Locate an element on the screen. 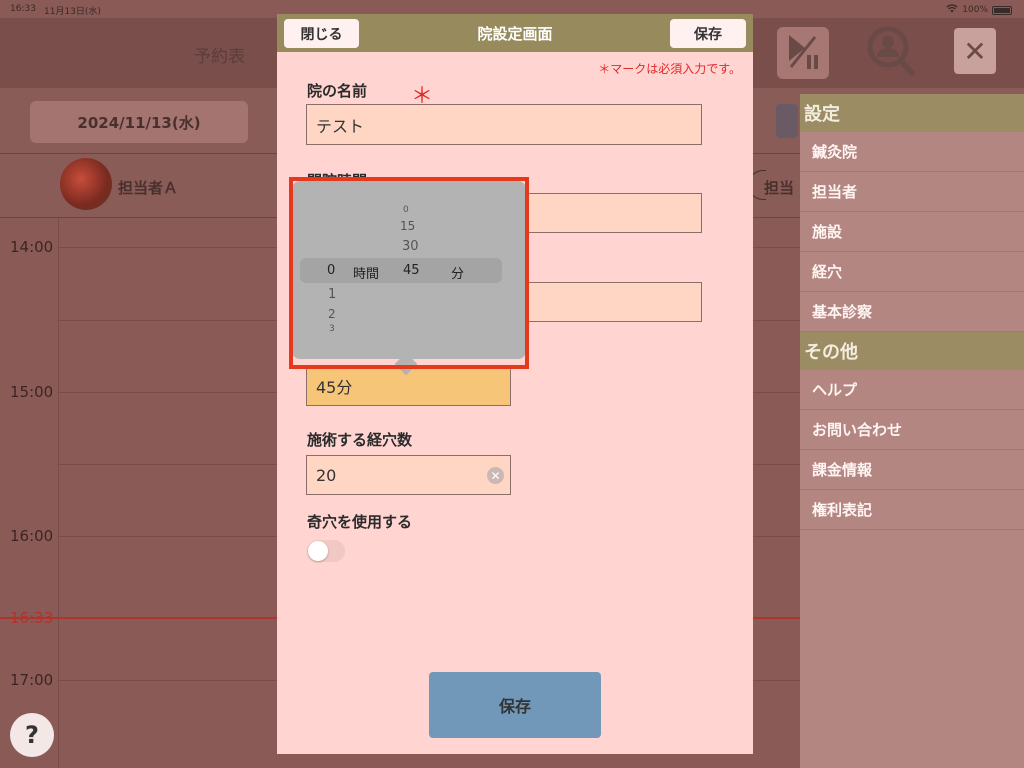 The width and height of the screenshot is (1024, 768). staff-name: 担当者Ａ is located at coordinates (148, 188).